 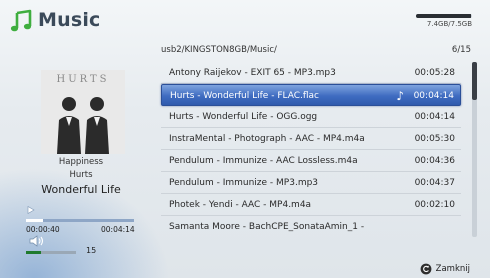 What do you see at coordinates (452, 269) in the screenshot?
I see `close-label: Zamknij` at bounding box center [452, 269].